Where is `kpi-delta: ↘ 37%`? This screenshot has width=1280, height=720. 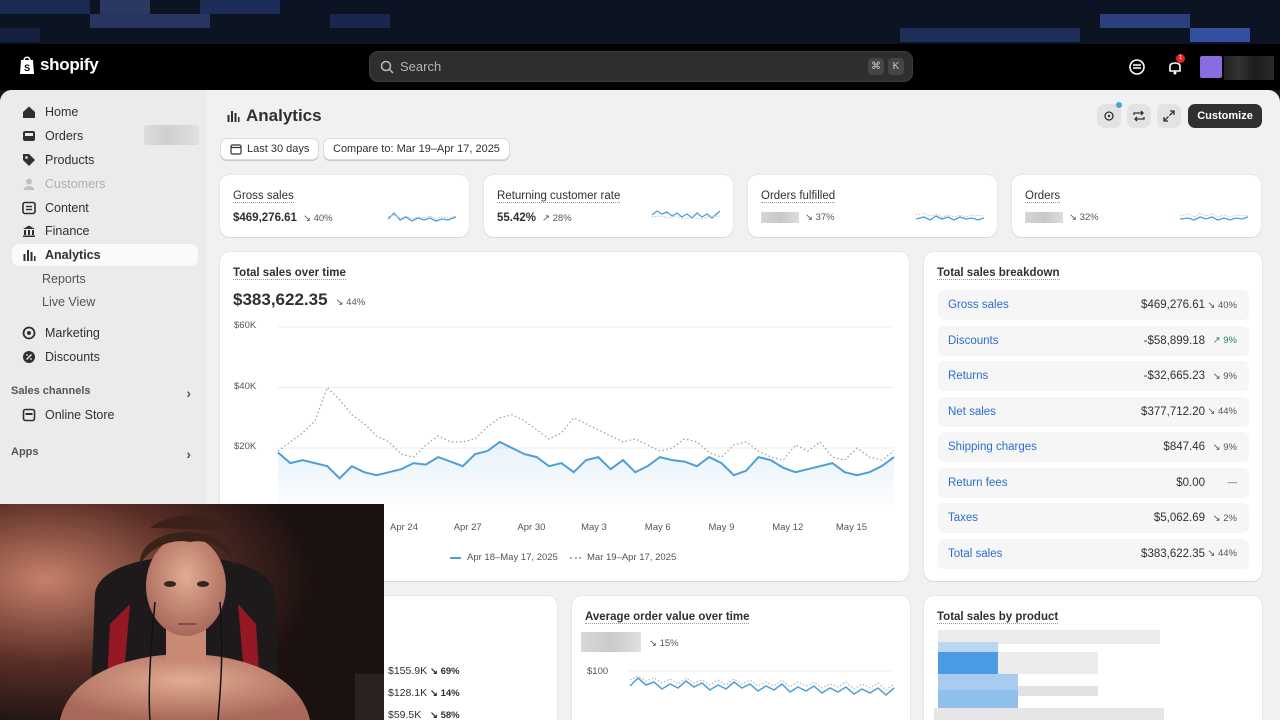
kpi-delta: ↘ 37% is located at coordinates (820, 217).